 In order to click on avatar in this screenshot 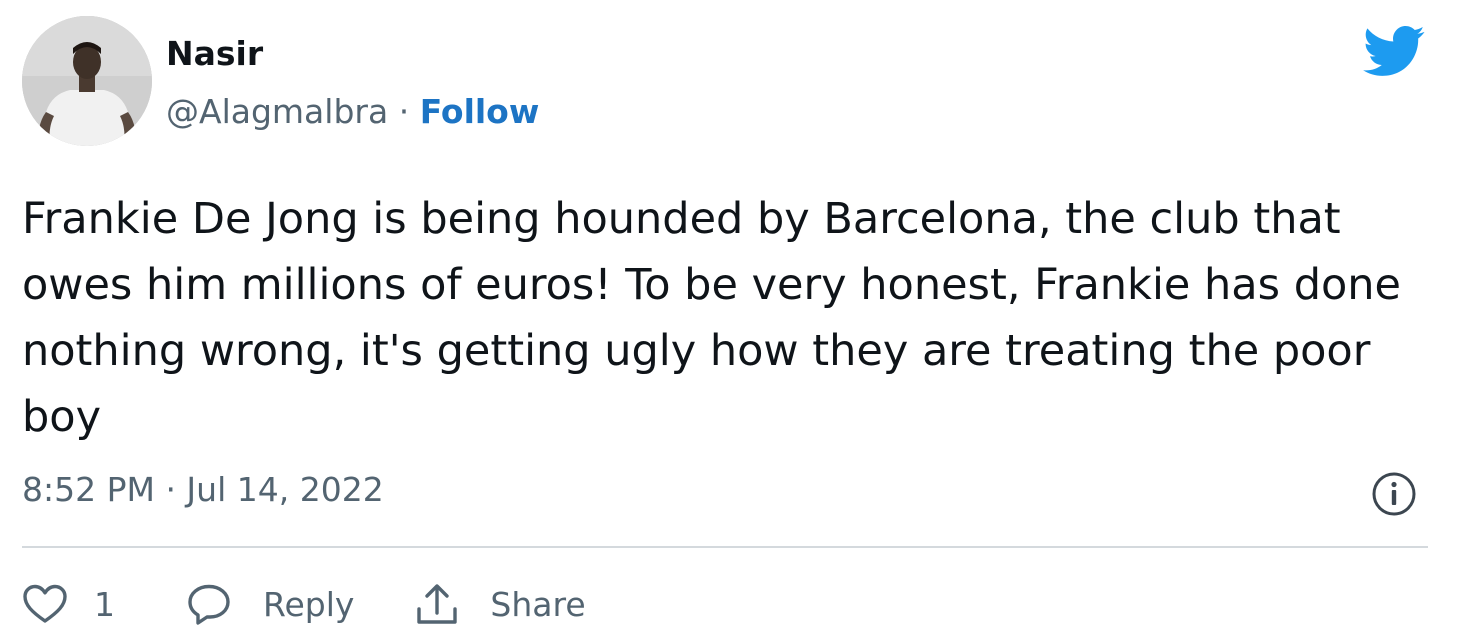, I will do `click(87, 81)`.